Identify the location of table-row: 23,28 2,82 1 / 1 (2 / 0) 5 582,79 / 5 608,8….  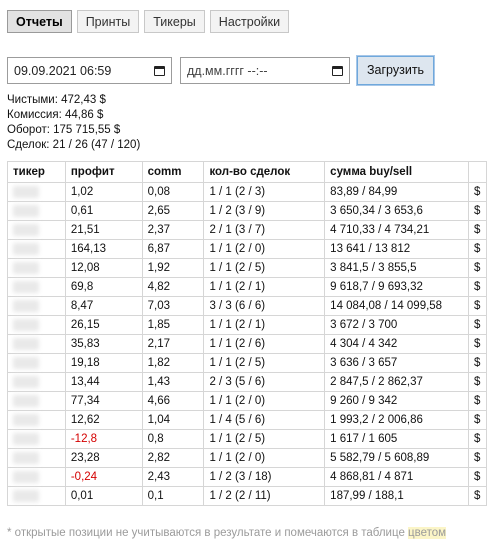
(247, 458).